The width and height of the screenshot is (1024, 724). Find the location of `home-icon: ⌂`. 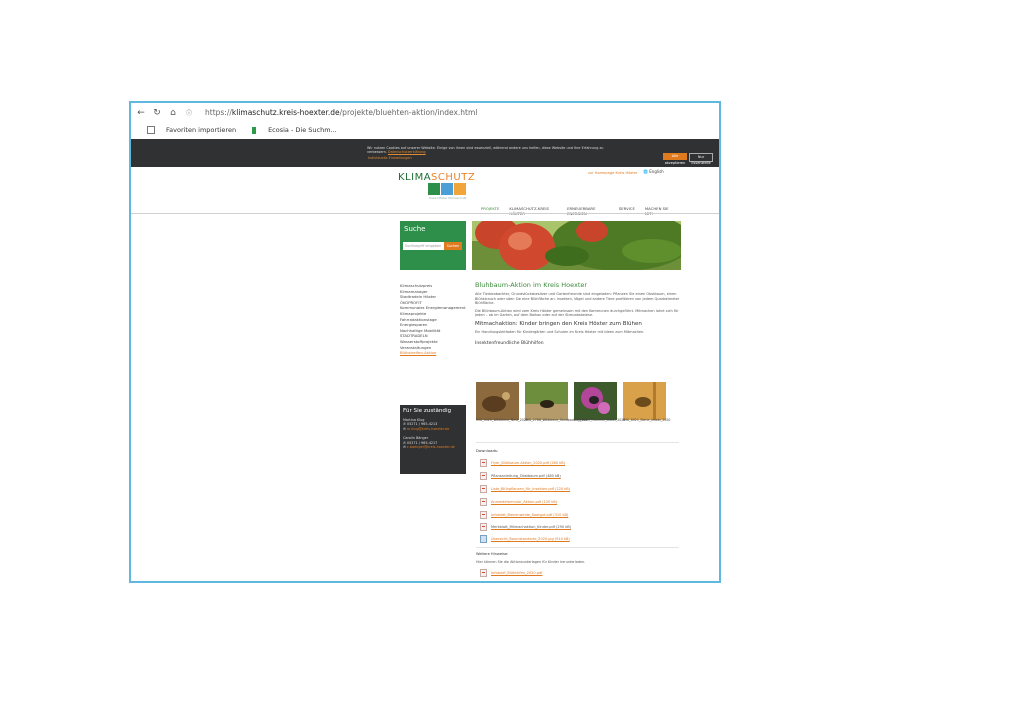

home-icon: ⌂ is located at coordinates (173, 113).